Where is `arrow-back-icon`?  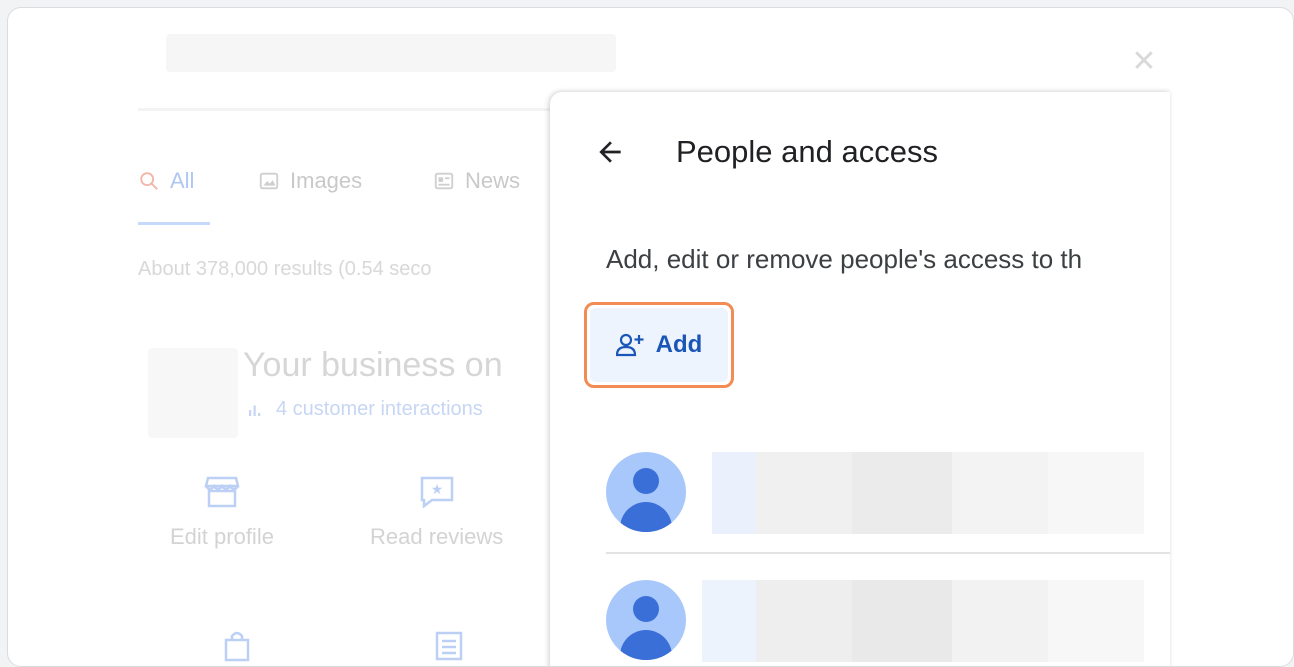 arrow-back-icon is located at coordinates (610, 152).